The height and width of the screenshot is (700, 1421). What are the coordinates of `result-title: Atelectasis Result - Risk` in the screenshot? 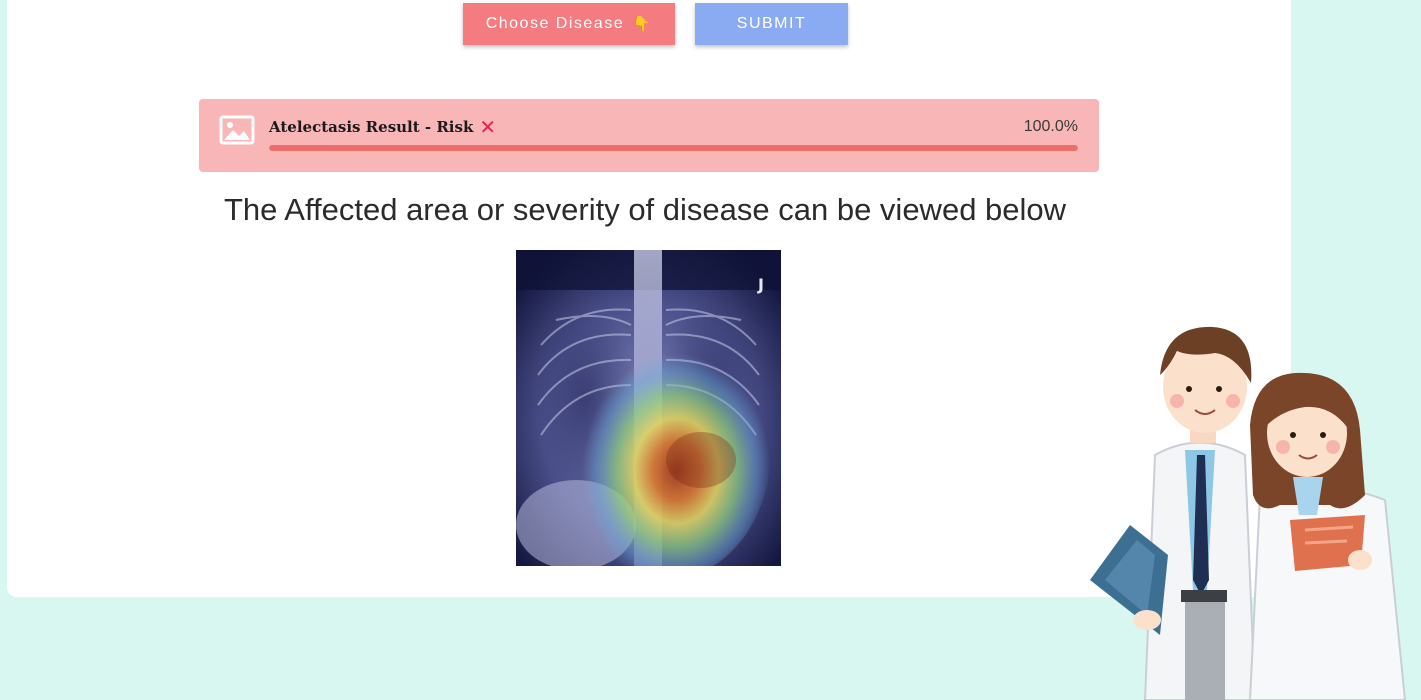 It's located at (371, 127).